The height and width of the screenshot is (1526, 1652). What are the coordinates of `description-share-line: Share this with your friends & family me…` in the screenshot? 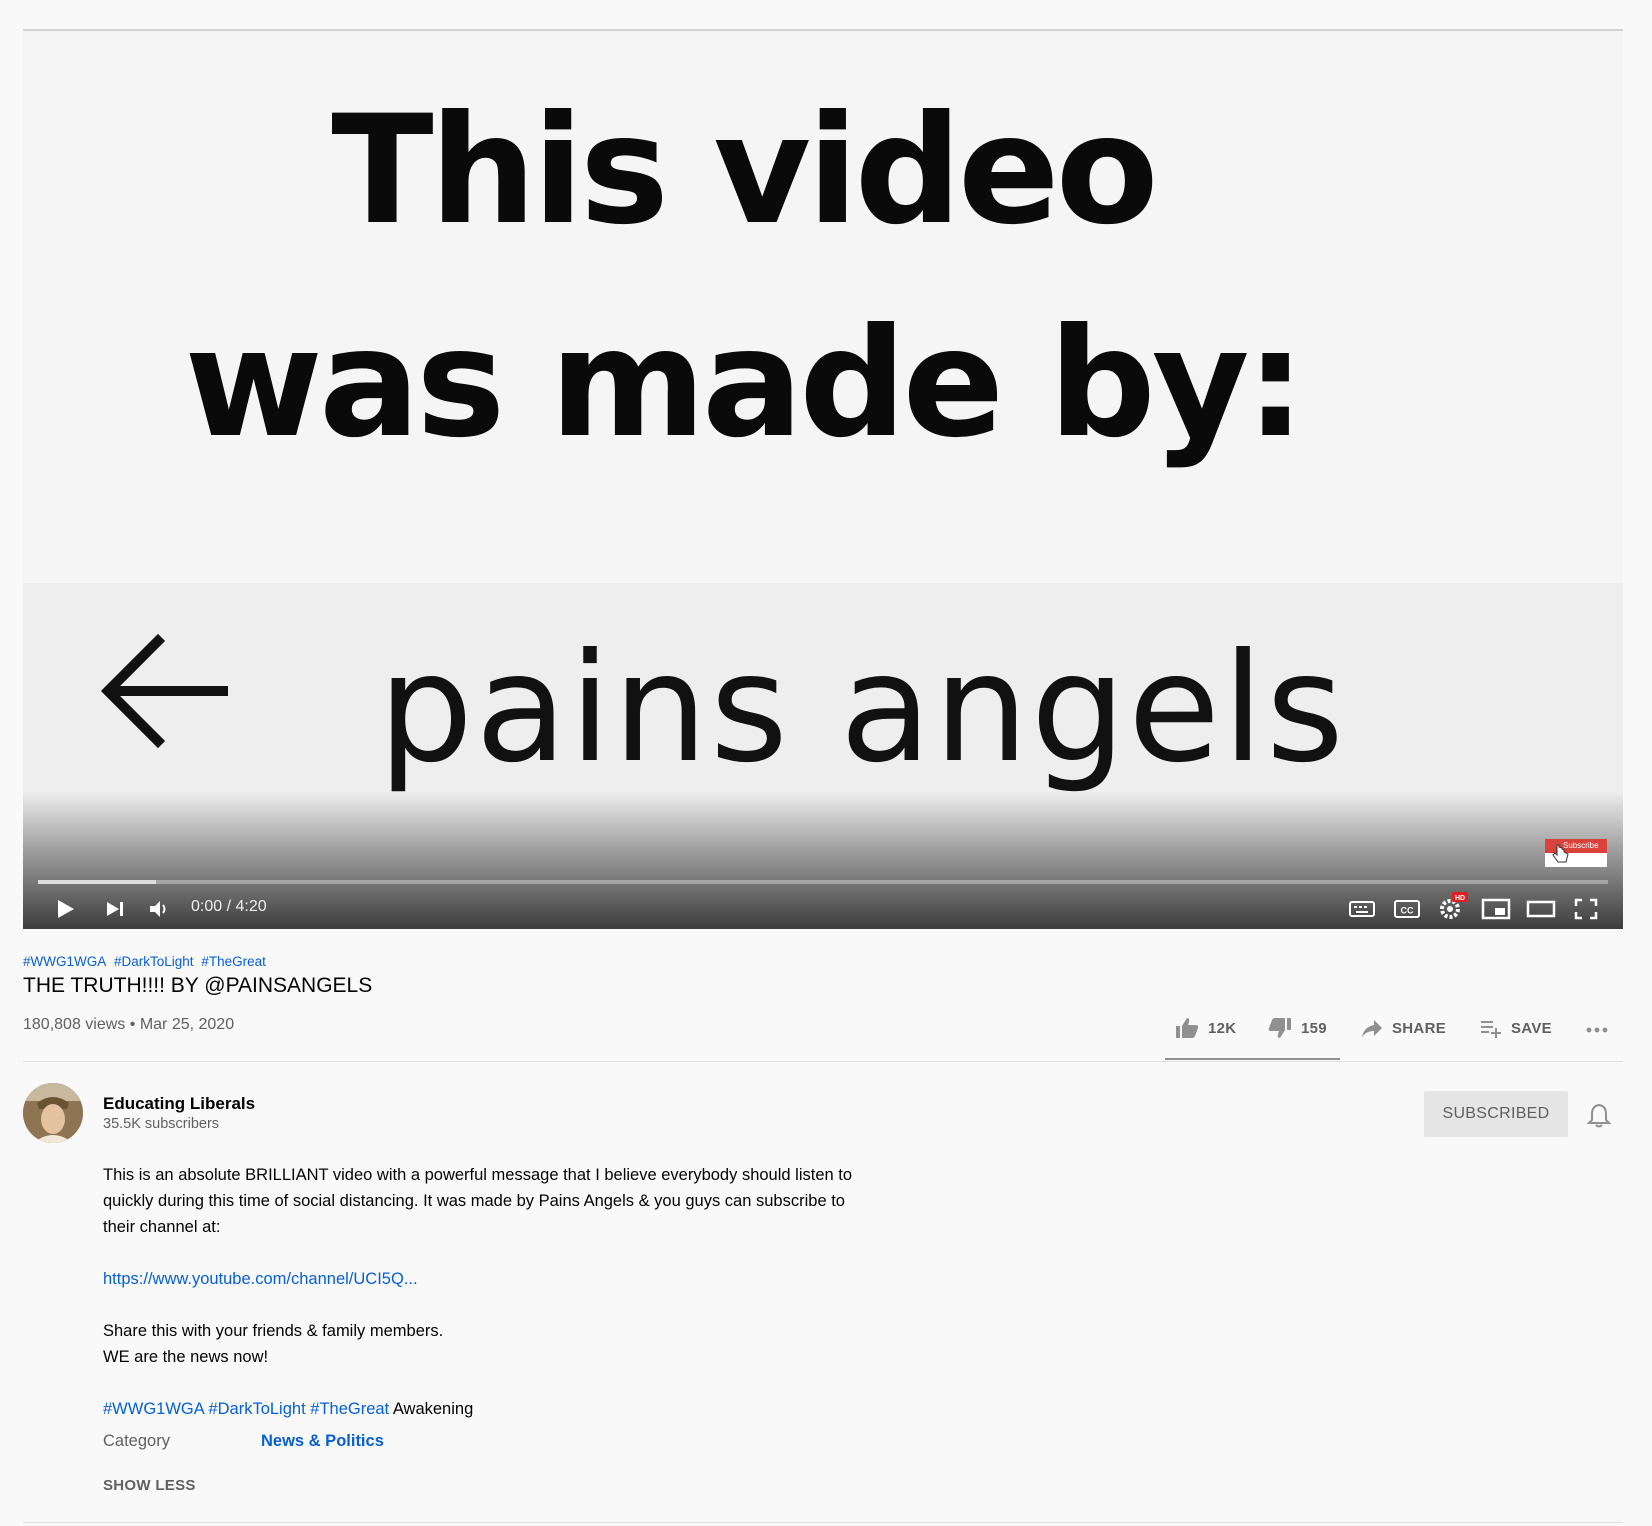 It's located at (273, 1331).